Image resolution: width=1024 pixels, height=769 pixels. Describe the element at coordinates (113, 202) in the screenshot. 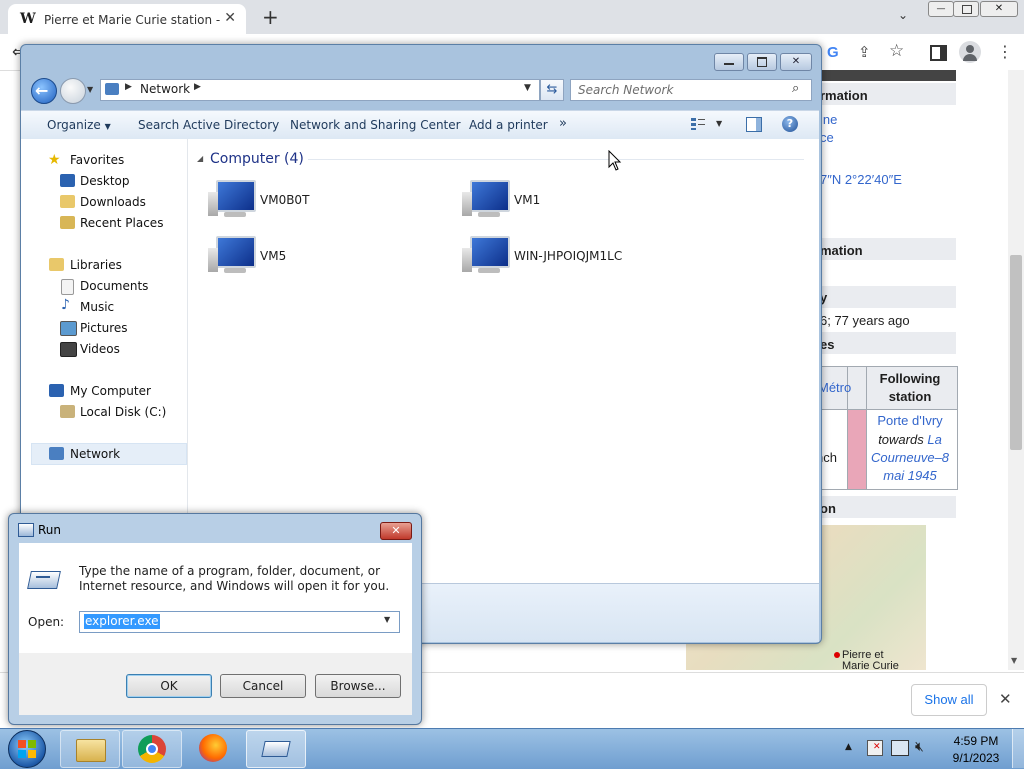

I see `nav-downloads: Downloads` at that location.